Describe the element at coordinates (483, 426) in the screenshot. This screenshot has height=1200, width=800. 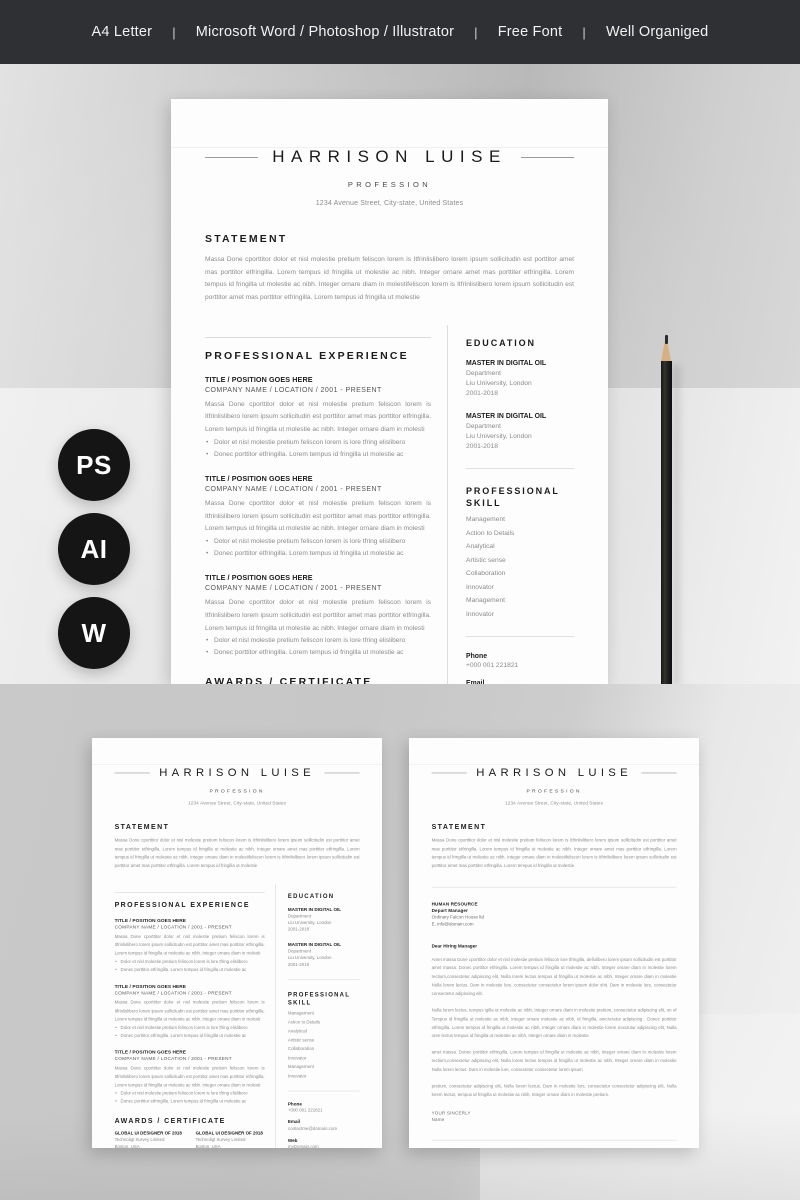
I see `education-department-2: Department` at that location.